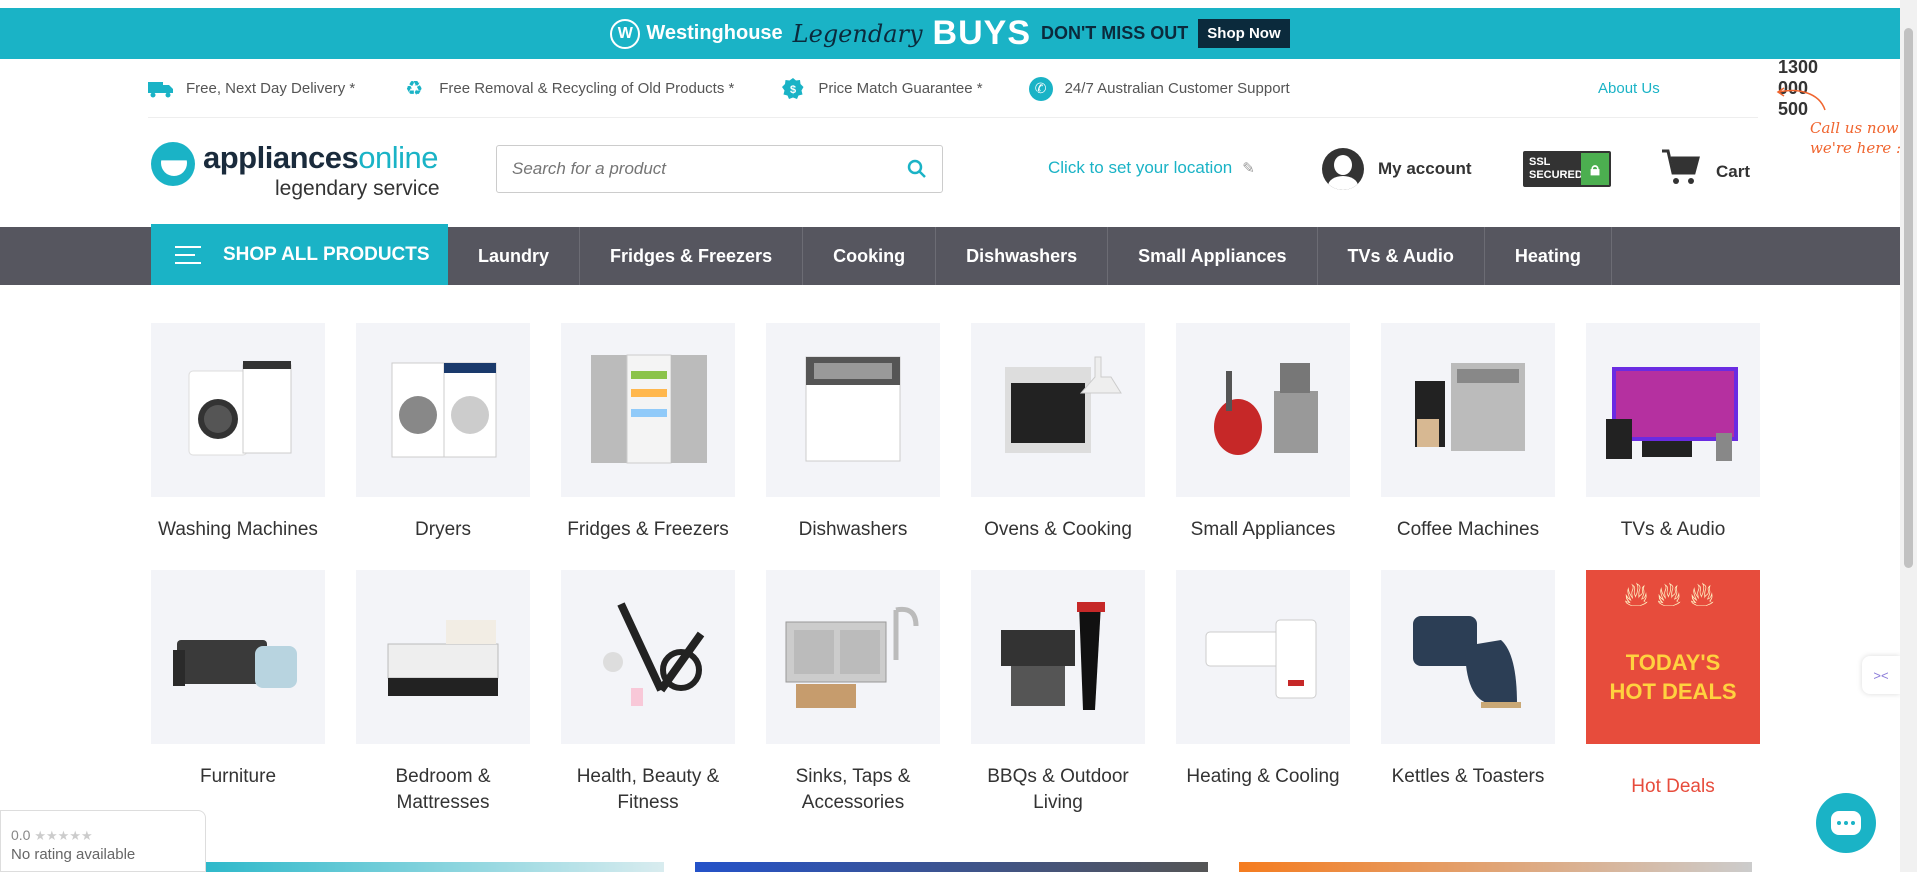 Image resolution: width=1917 pixels, height=872 pixels. Describe the element at coordinates (694, 169) in the screenshot. I see `search-input` at that location.